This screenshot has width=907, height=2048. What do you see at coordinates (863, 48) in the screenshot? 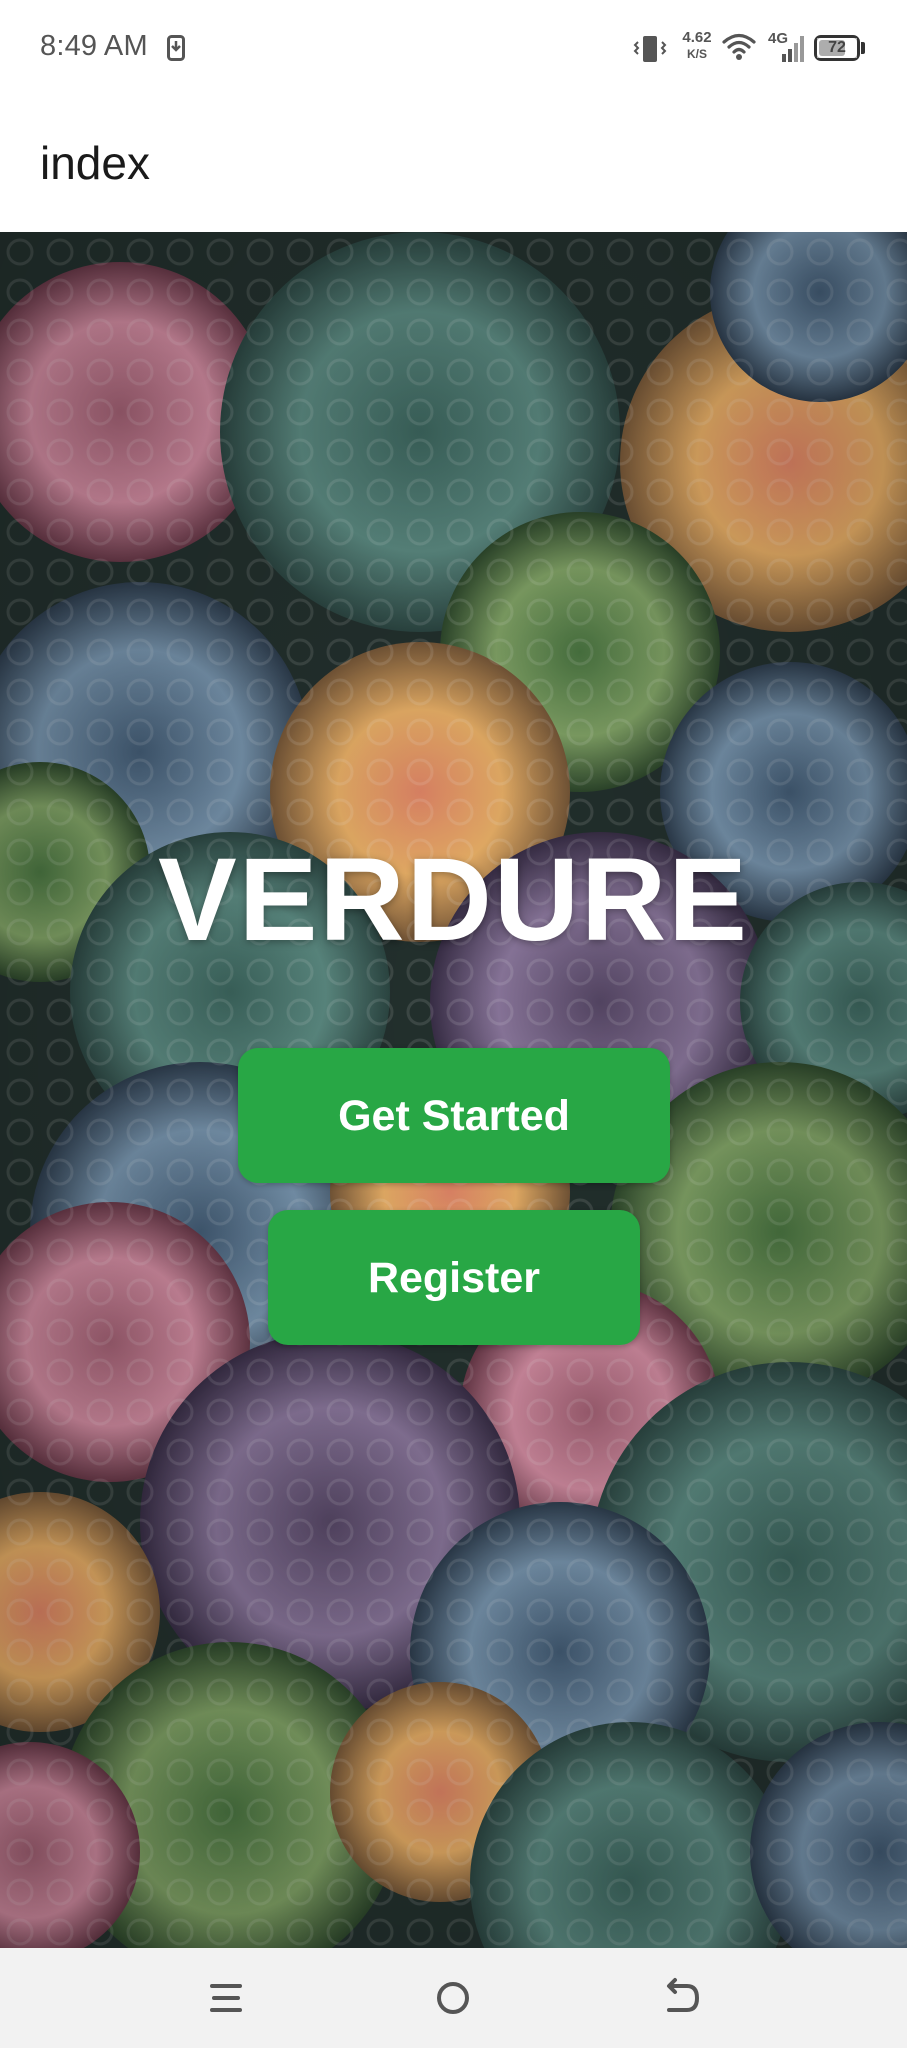
I see `battery-tip` at bounding box center [863, 48].